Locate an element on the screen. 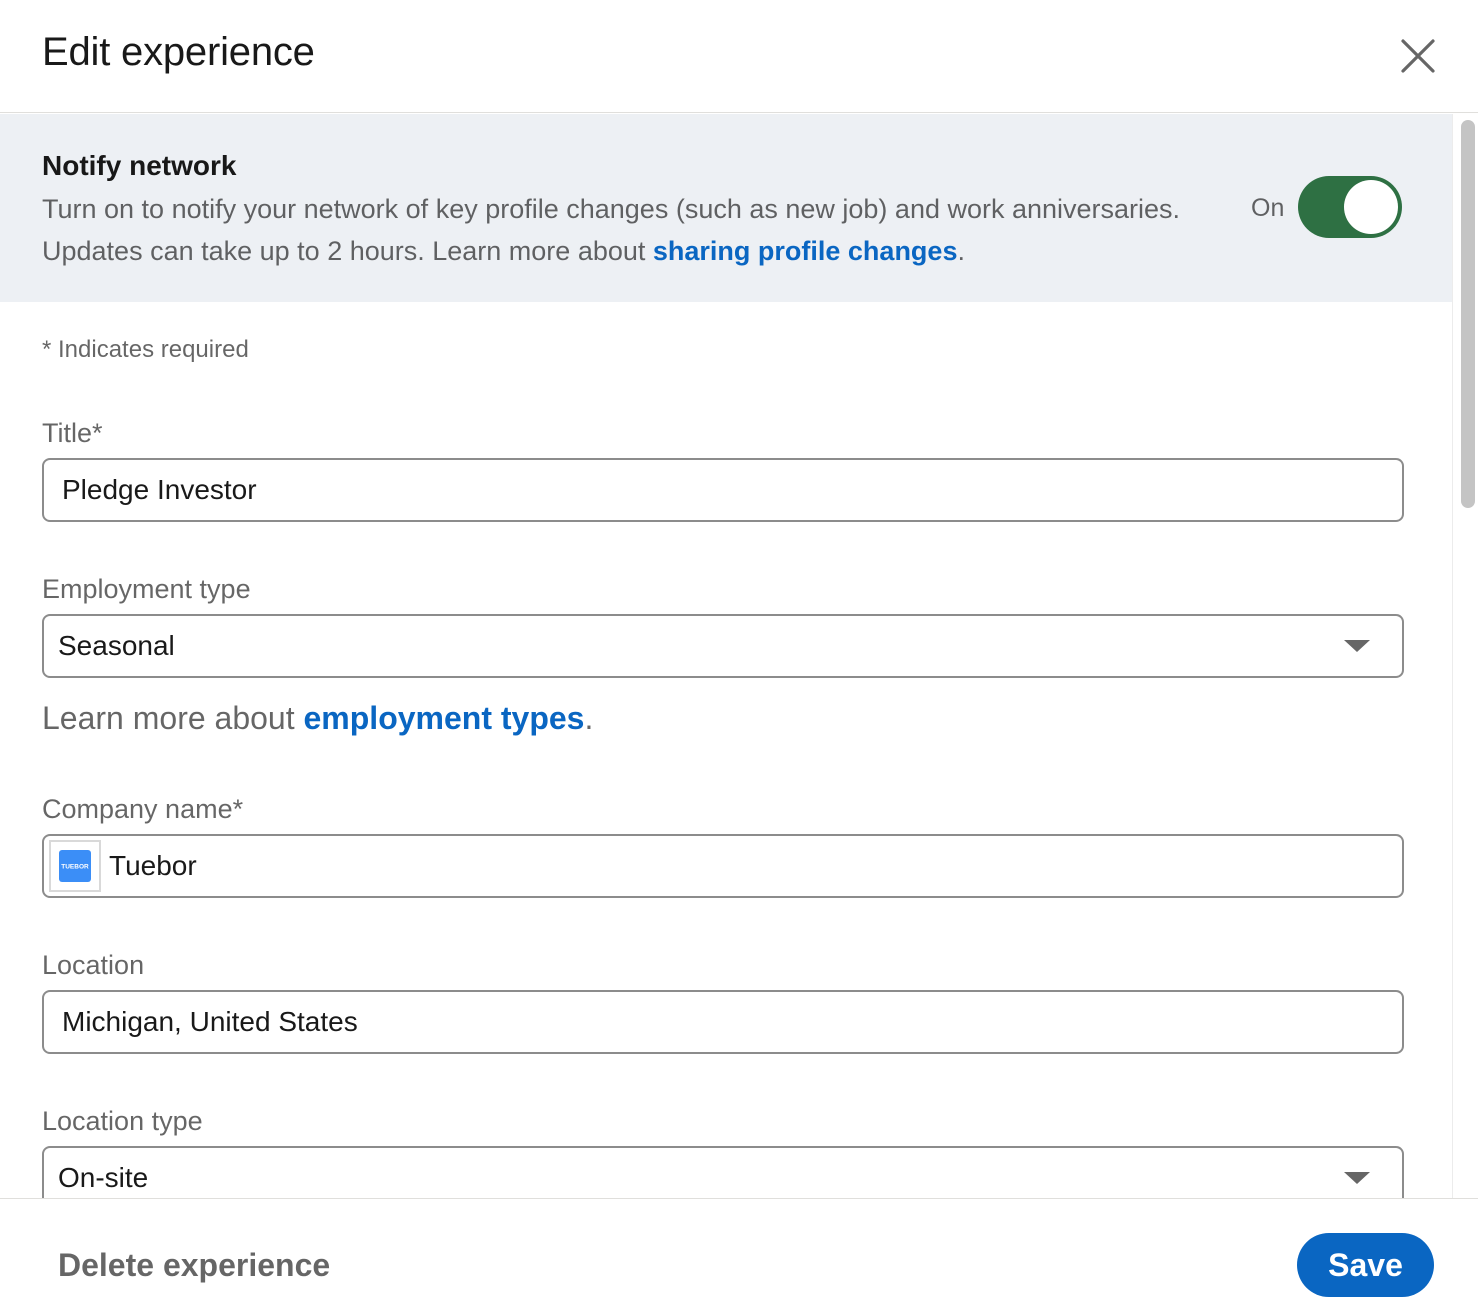 Image resolution: width=1478 pixels, height=1316 pixels. title-input: Pledge Investor is located at coordinates (723, 490).